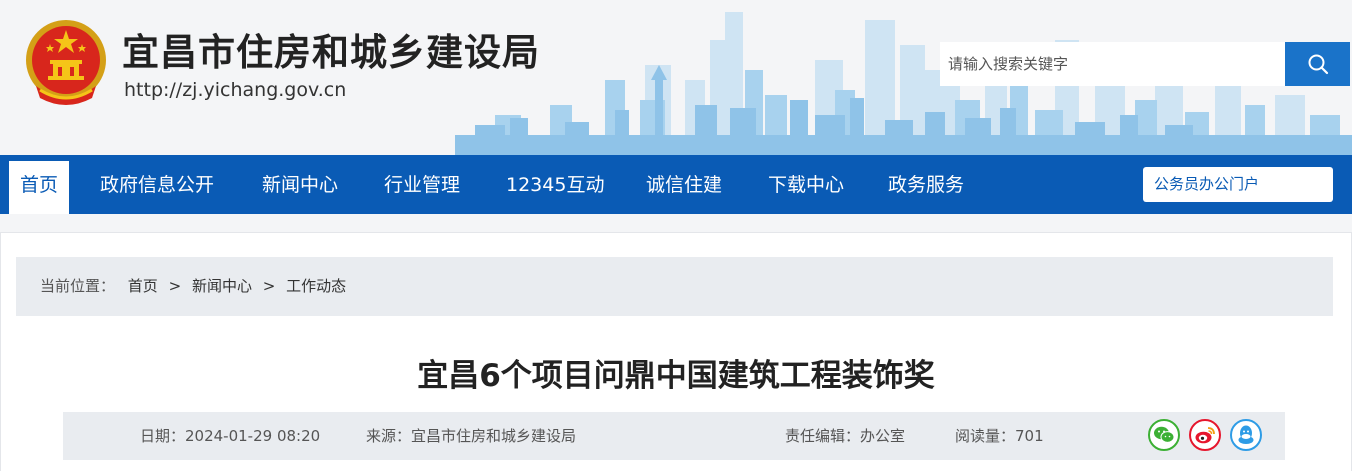 Image resolution: width=1352 pixels, height=471 pixels. What do you see at coordinates (316, 286) in the screenshot?
I see `breadcrumb-work-updates: 工作动态` at bounding box center [316, 286].